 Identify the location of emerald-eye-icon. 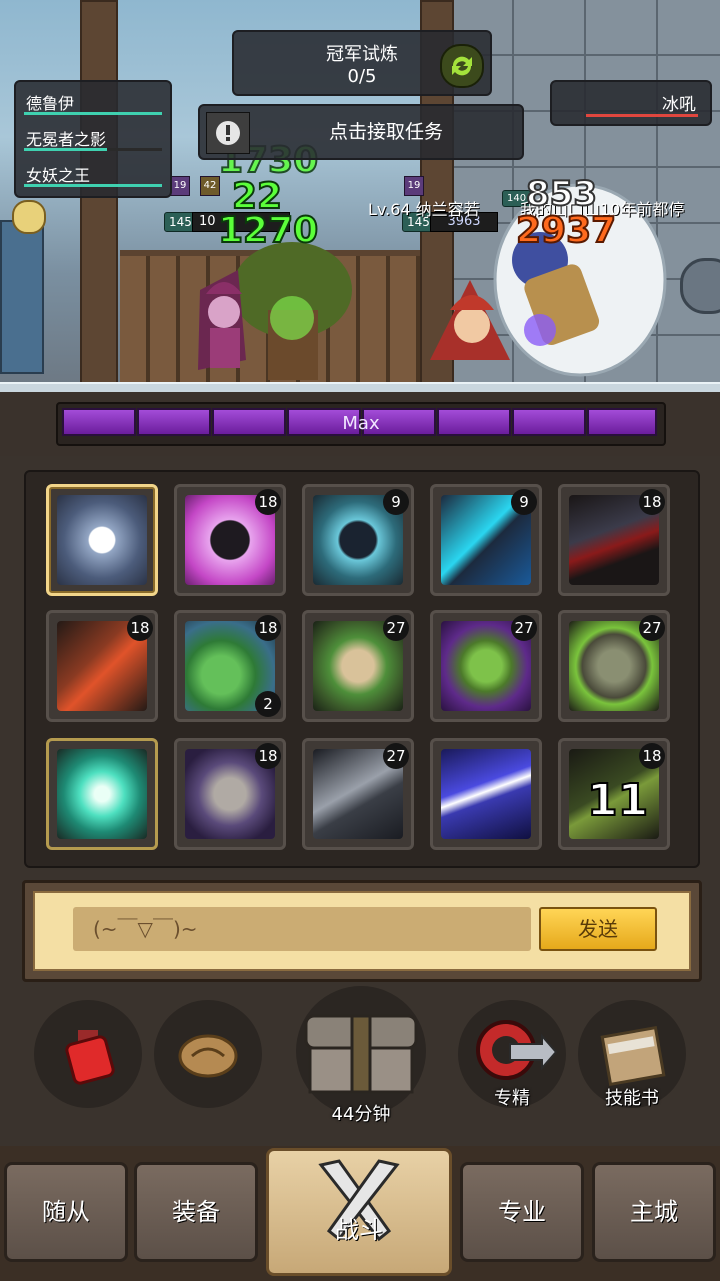
(102, 794).